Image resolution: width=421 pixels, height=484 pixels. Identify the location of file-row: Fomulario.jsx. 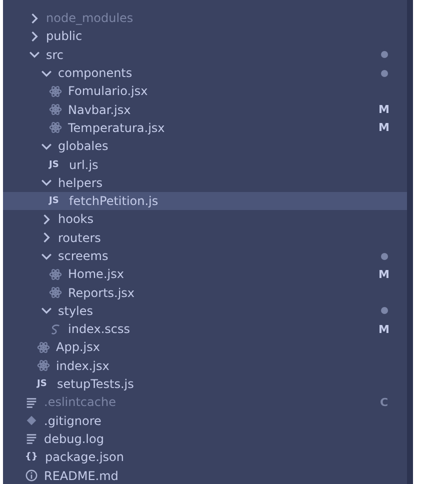
(205, 91).